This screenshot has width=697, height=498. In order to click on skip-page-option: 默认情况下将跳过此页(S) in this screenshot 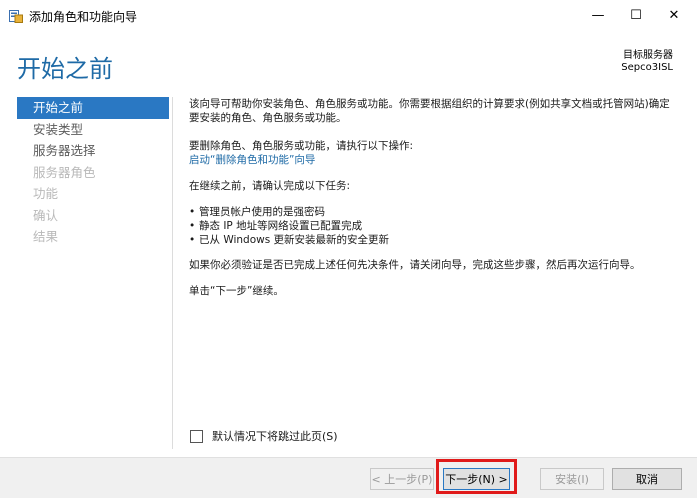, I will do `click(264, 436)`.